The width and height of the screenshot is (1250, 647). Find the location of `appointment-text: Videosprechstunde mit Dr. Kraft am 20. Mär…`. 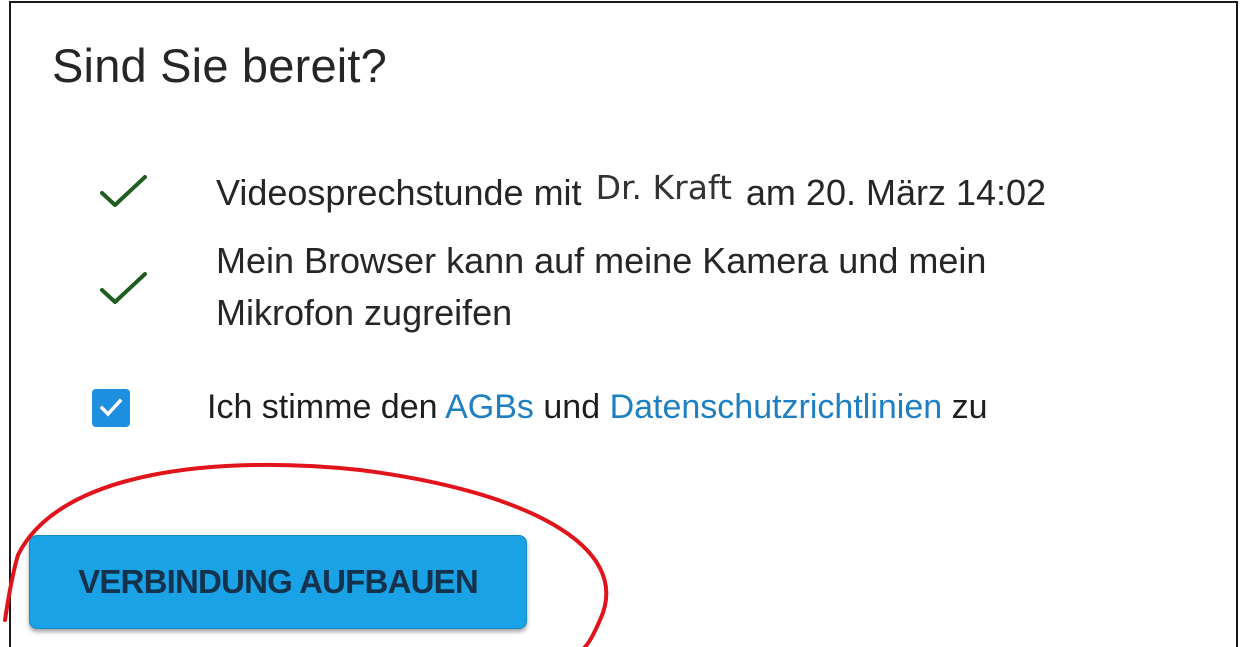

appointment-text: Videosprechstunde mit Dr. Kraft am 20. Mär… is located at coordinates (631, 192).